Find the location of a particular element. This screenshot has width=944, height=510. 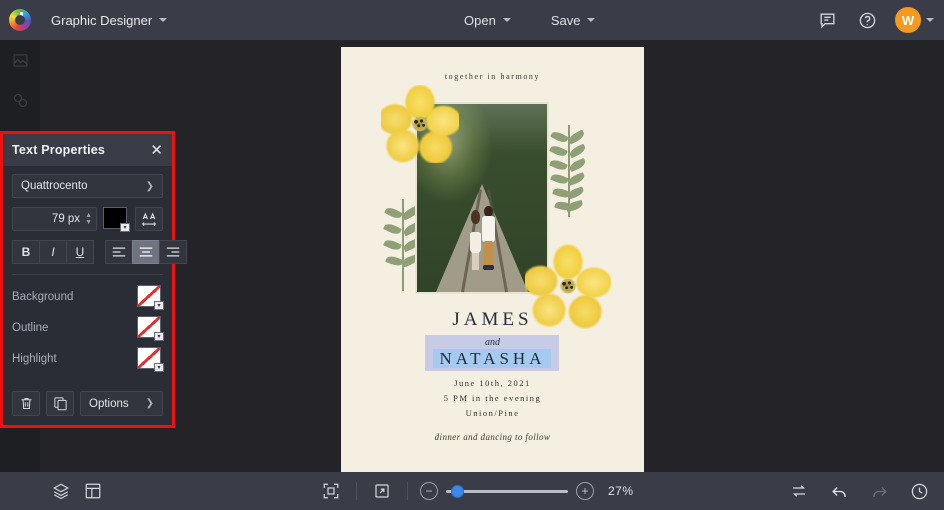

zoom-in-label: + is located at coordinates (585, 491).